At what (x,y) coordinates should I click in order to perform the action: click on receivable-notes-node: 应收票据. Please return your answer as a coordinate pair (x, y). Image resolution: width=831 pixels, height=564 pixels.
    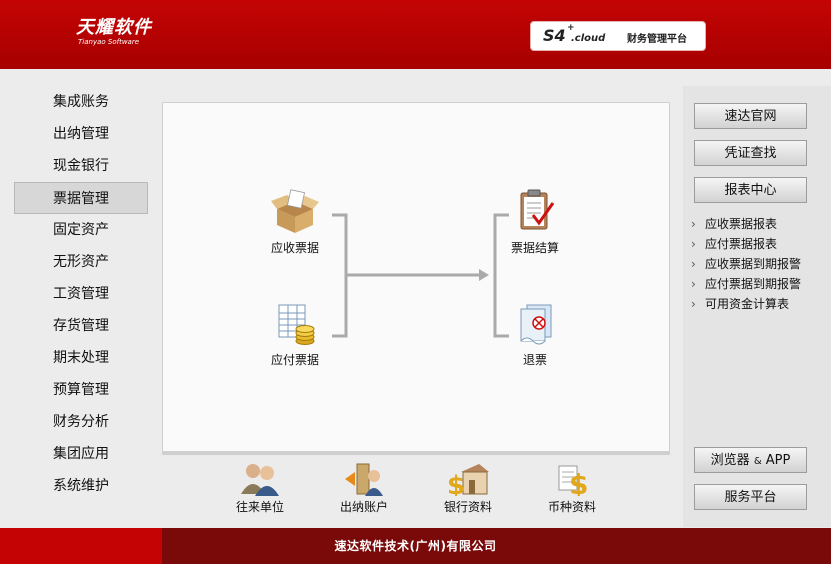
    Looking at the image, I should click on (295, 222).